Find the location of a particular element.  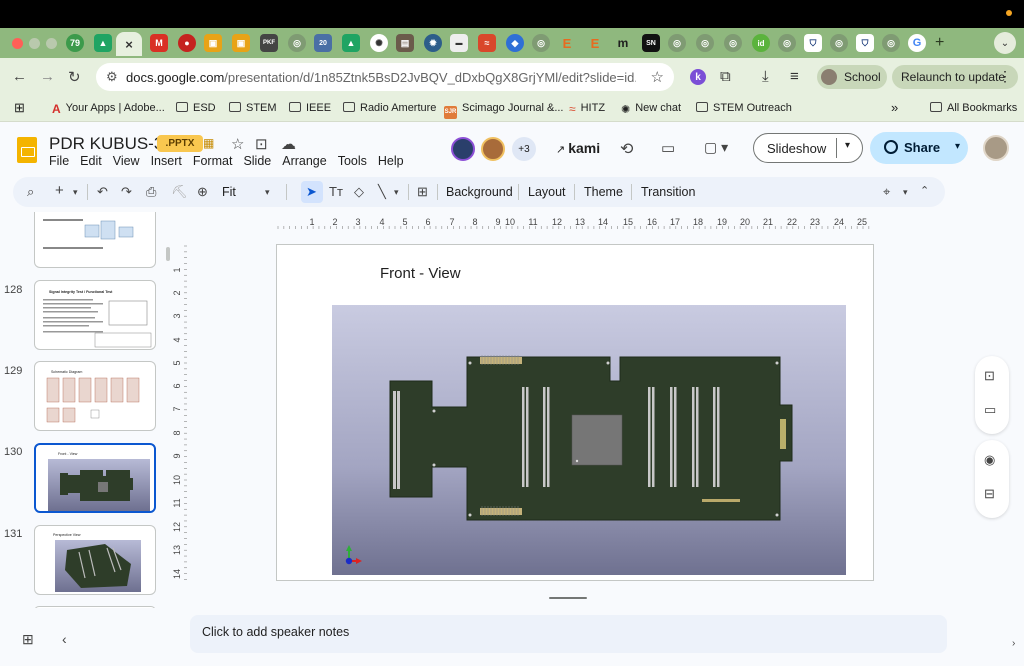

tab-gear-icon: ✹ is located at coordinates (433, 43).